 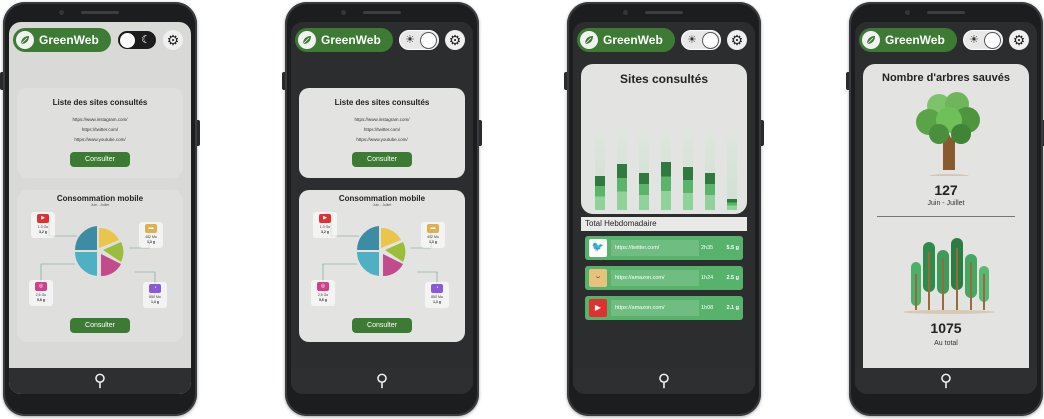 I want to click on sites-stats-card: Sites consultés DLMMJVS, so click(x=664, y=139).